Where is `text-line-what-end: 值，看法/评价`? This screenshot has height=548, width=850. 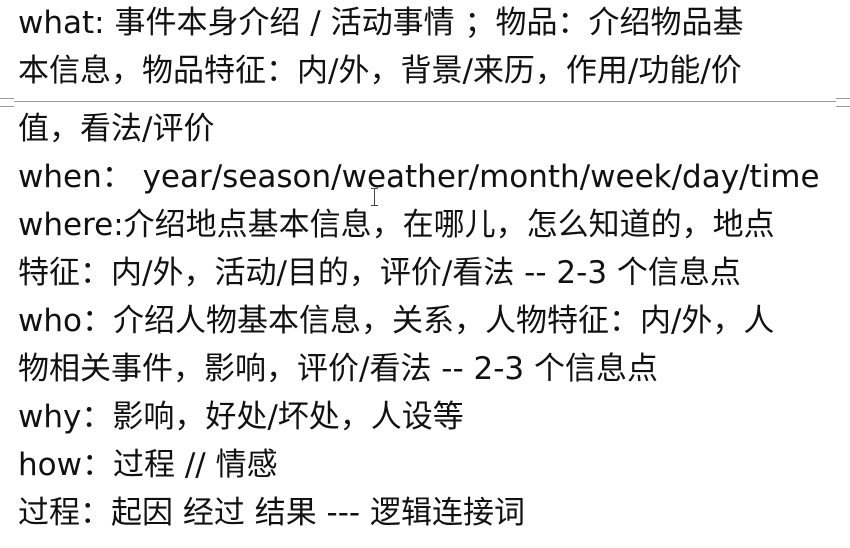
text-line-what-end: 值，看法/评价 is located at coordinates (116, 129).